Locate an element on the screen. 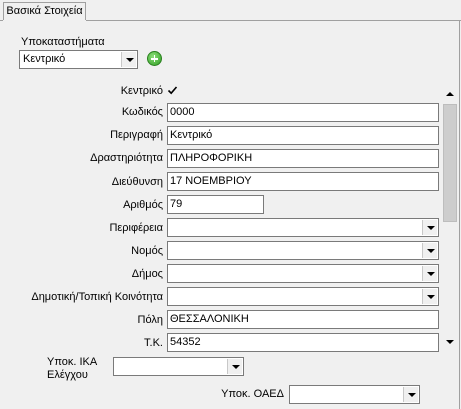 The height and width of the screenshot is (409, 461). address-label: Διεύθυνση is located at coordinates (137, 182).